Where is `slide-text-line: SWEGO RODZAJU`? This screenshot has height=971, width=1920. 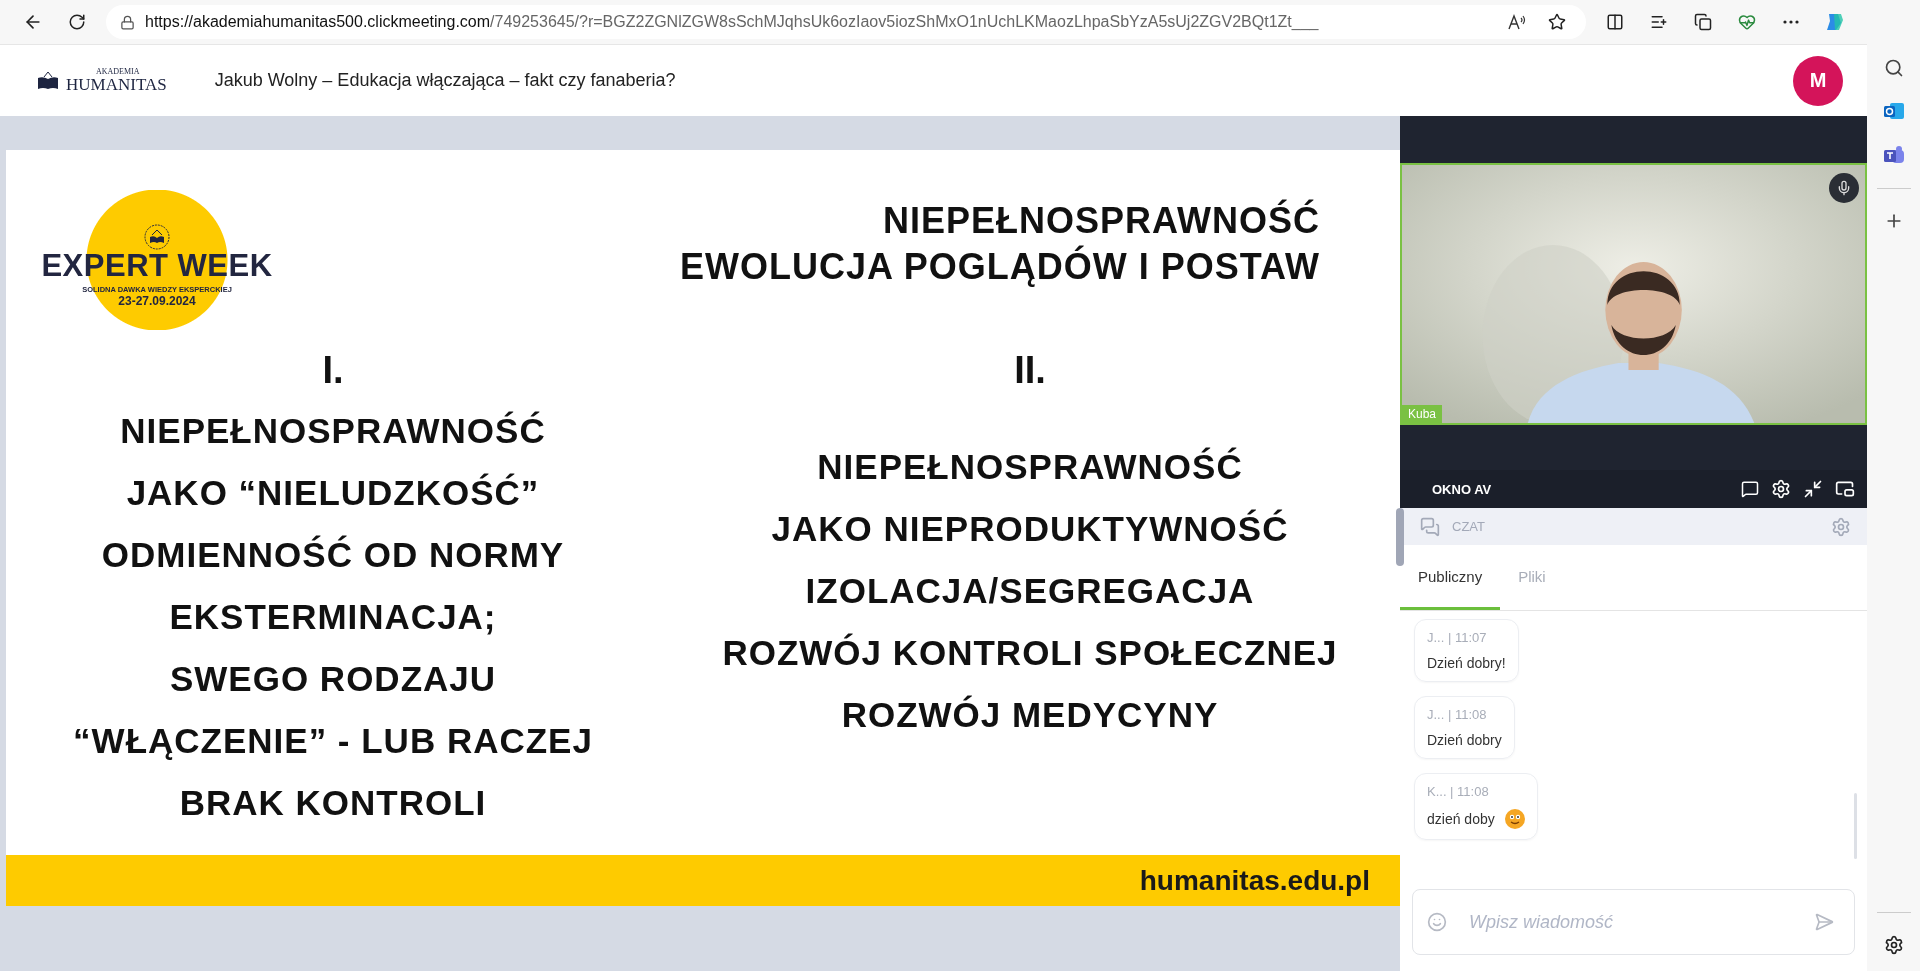
slide-text-line: SWEGO RODZAJU is located at coordinates (333, 679).